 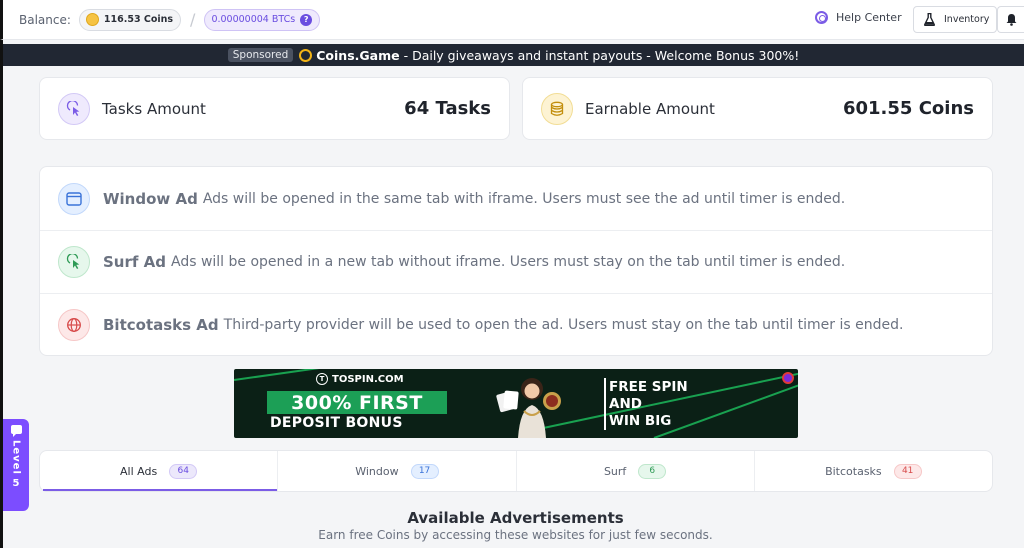 What do you see at coordinates (45, 19) in the screenshot?
I see `balance-label: Balance:` at bounding box center [45, 19].